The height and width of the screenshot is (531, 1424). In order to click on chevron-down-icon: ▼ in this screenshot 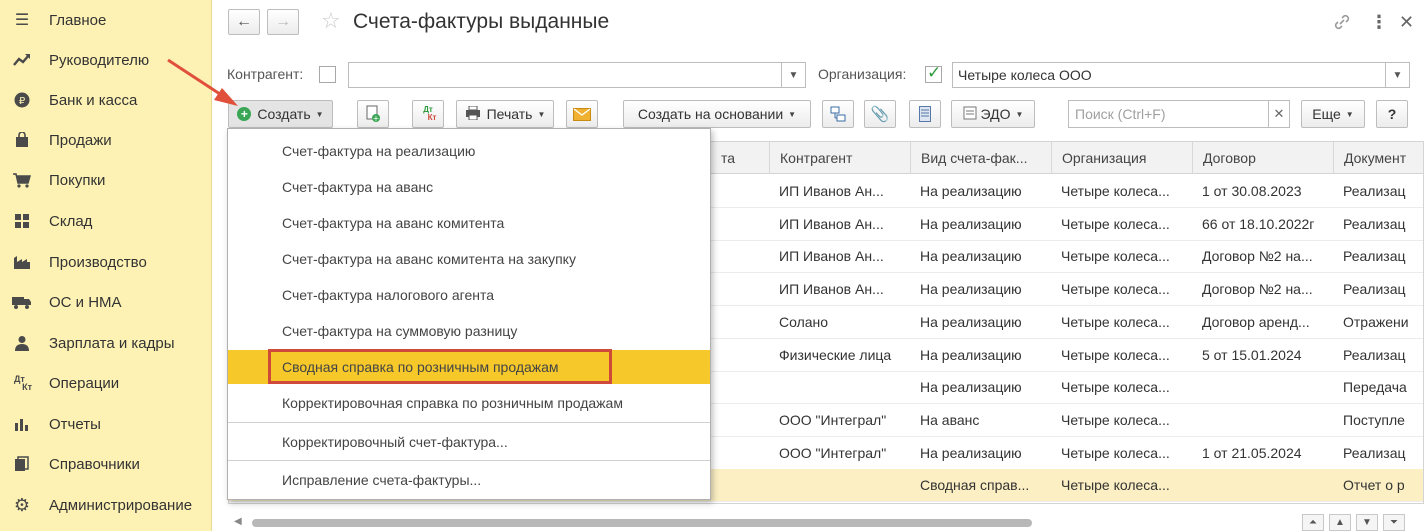, I will do `click(792, 114)`.